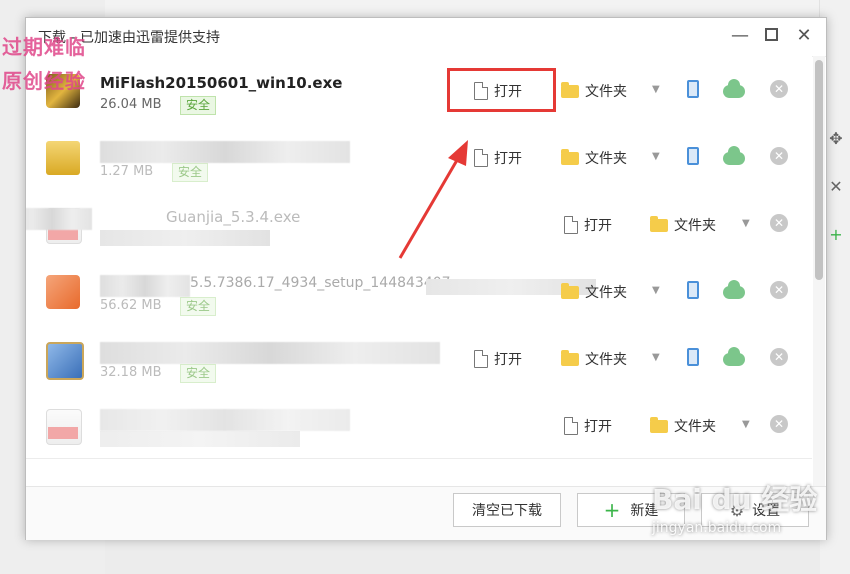  I want to click on image-file-icon, so click(65, 361).